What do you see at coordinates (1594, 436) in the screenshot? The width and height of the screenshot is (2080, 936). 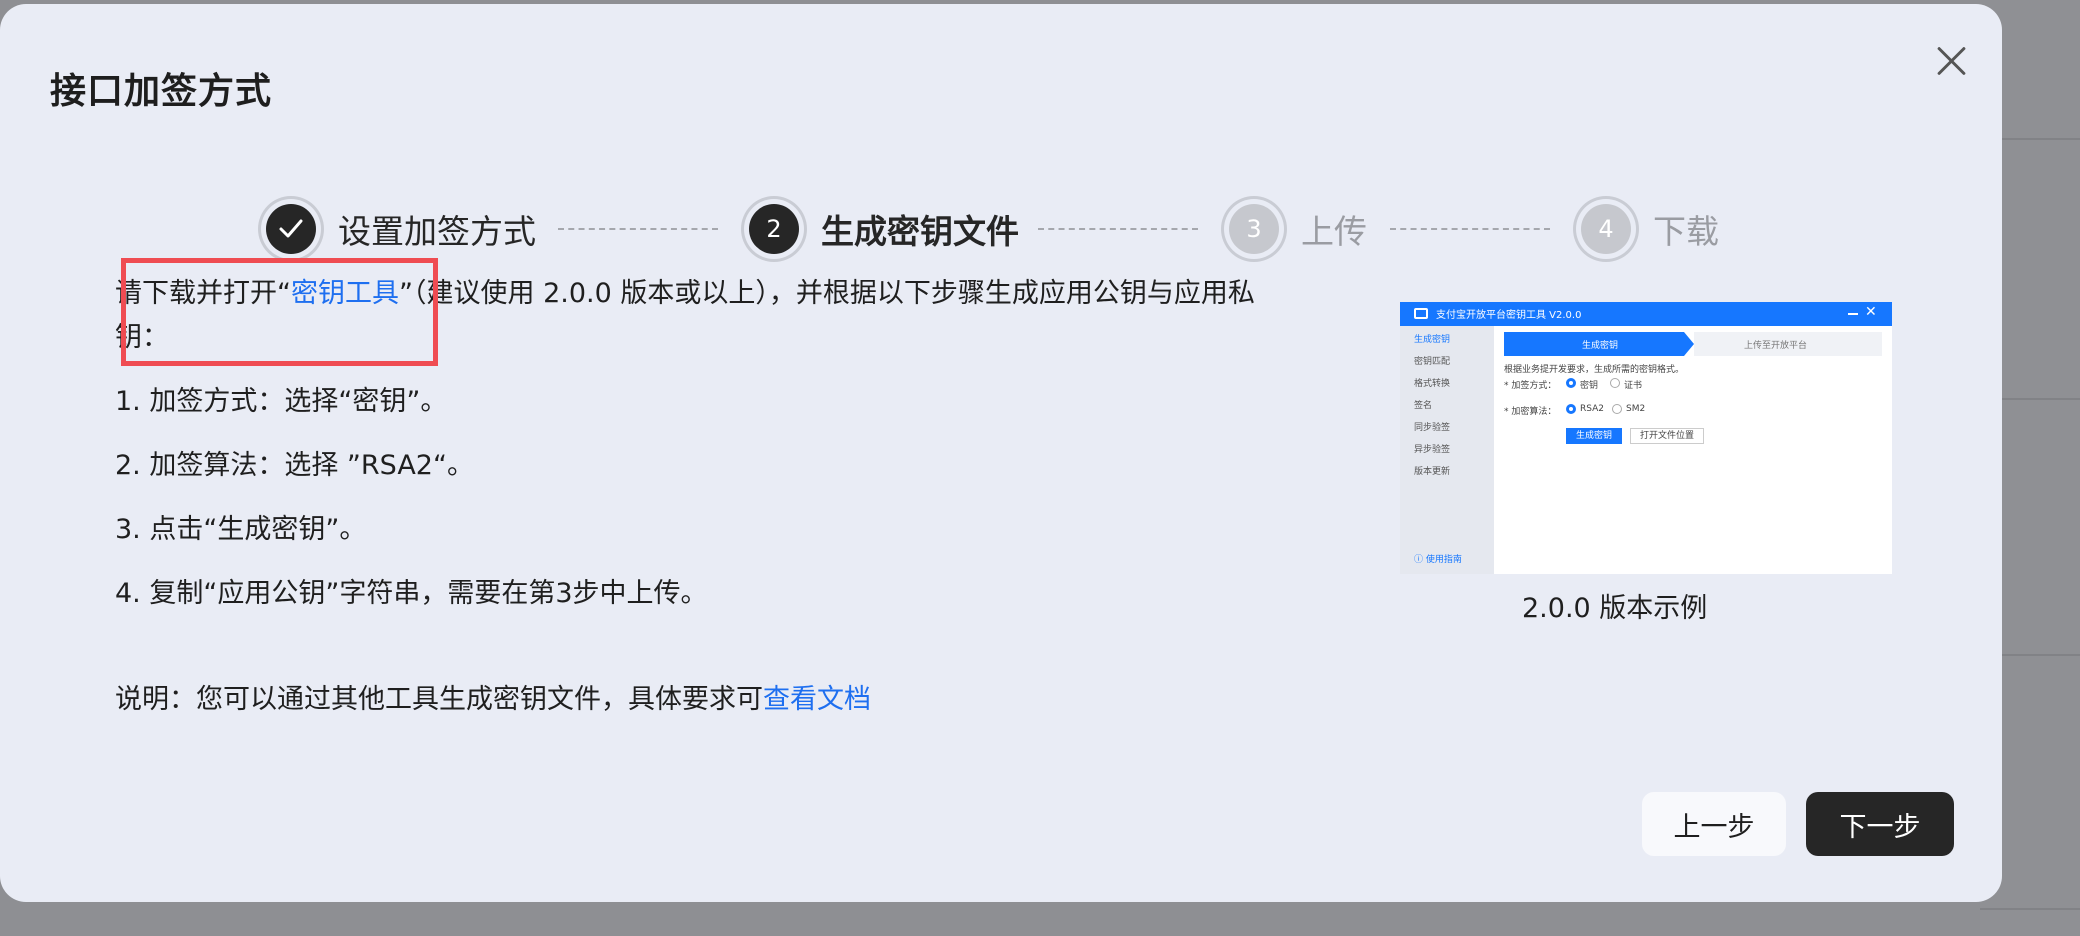 I see `preview-generate-button: 生成密钥` at bounding box center [1594, 436].